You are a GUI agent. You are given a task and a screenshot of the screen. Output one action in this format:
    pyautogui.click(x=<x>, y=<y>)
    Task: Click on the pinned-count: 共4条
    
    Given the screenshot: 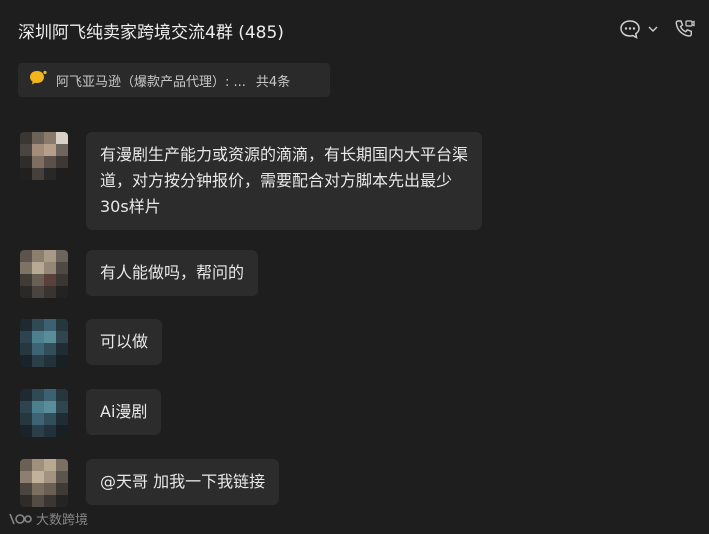 What is the action you would take?
    pyautogui.click(x=273, y=82)
    